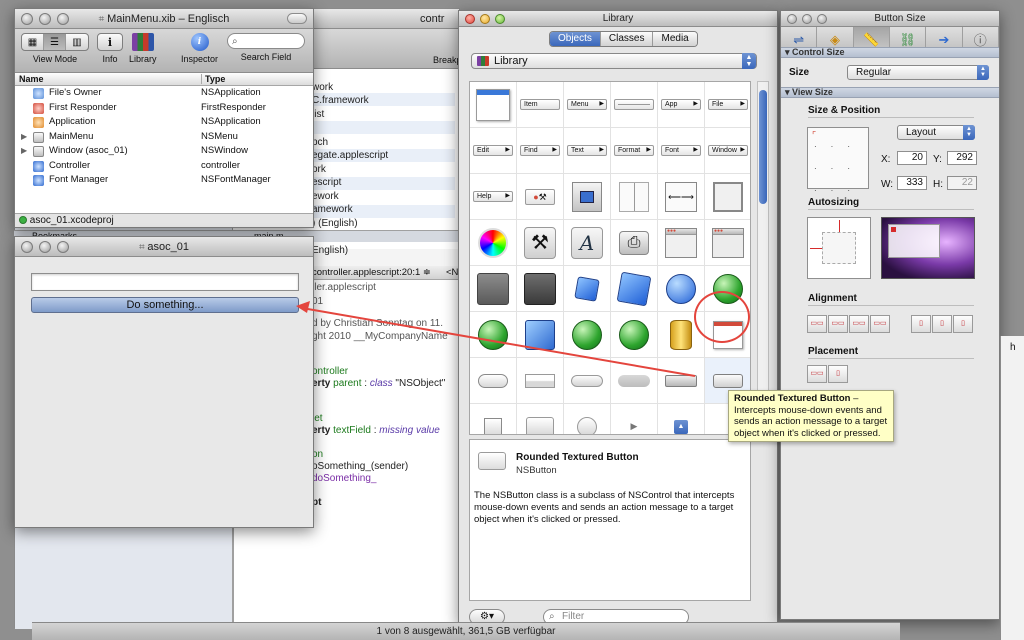  I want to click on library-item-format-menu: Format ▶, so click(634, 151).